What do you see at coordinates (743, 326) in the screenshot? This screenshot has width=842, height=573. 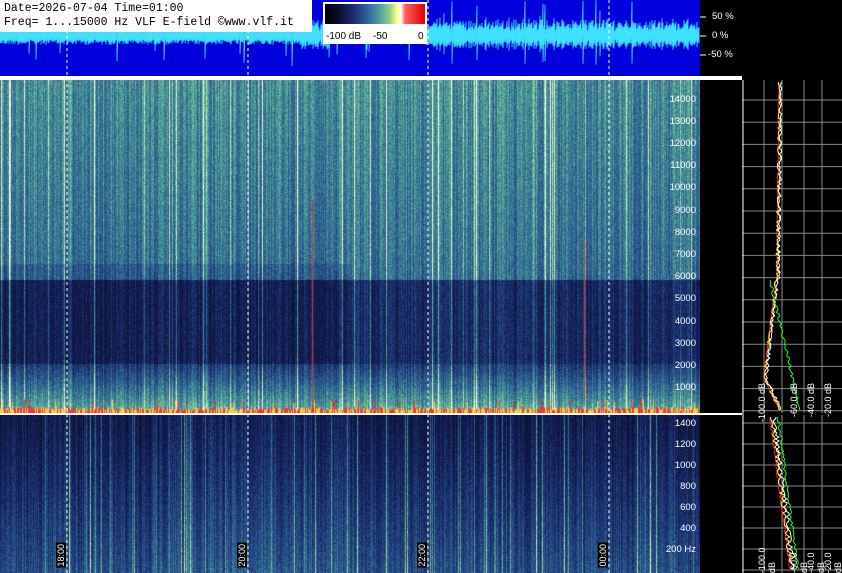 I see `frequency-ticks` at bounding box center [743, 326].